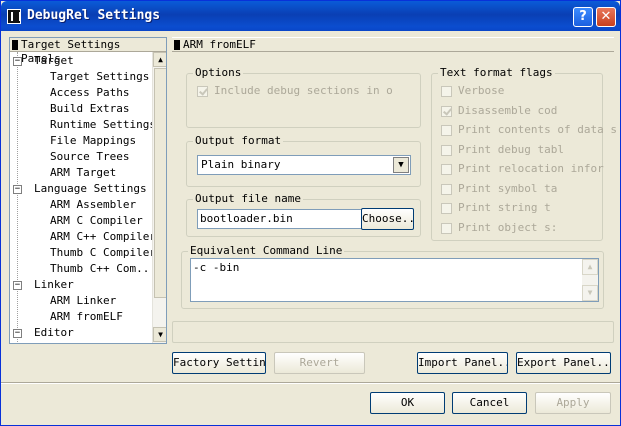  What do you see at coordinates (54, 60) in the screenshot?
I see `tree-item-label: Target` at bounding box center [54, 60].